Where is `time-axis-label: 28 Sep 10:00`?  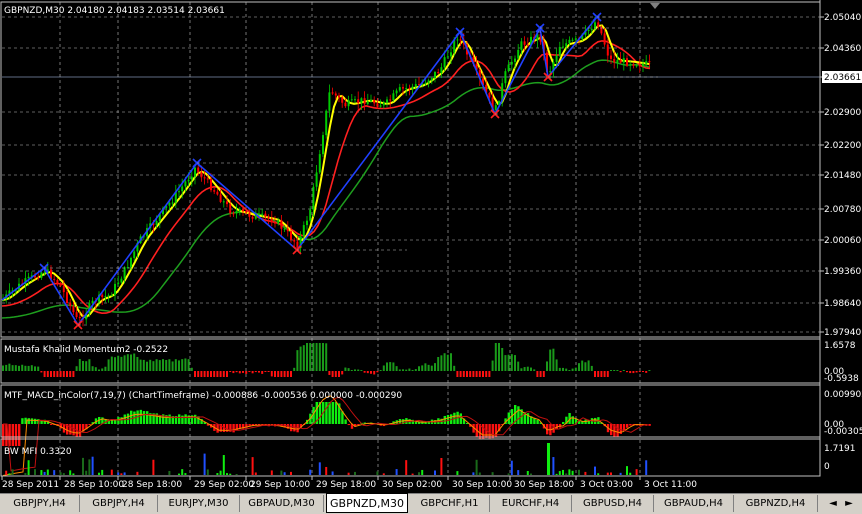
time-axis-label: 28 Sep 10:00 is located at coordinates (94, 485).